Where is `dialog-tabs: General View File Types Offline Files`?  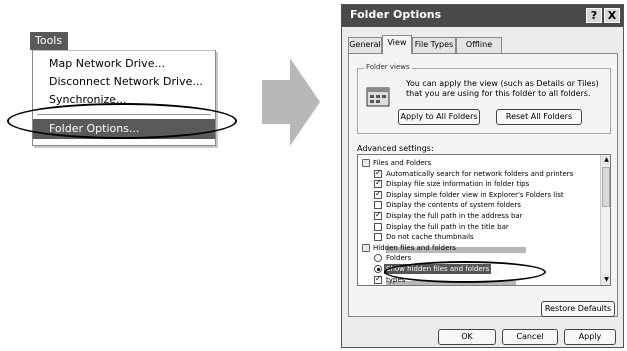 dialog-tabs: General View File Types Offline Files is located at coordinates (483, 49).